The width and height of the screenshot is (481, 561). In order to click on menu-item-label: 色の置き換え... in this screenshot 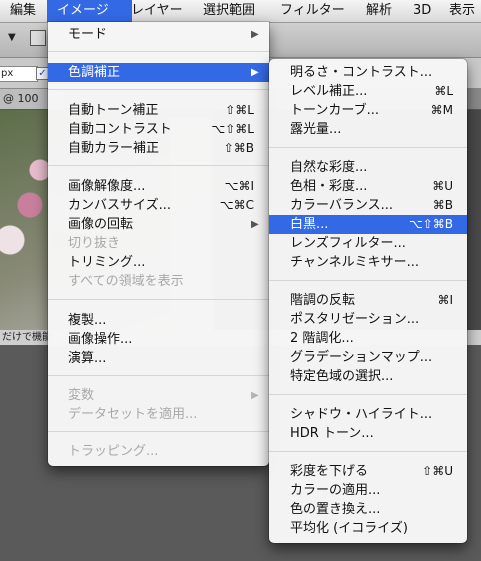, I will do `click(335, 509)`.